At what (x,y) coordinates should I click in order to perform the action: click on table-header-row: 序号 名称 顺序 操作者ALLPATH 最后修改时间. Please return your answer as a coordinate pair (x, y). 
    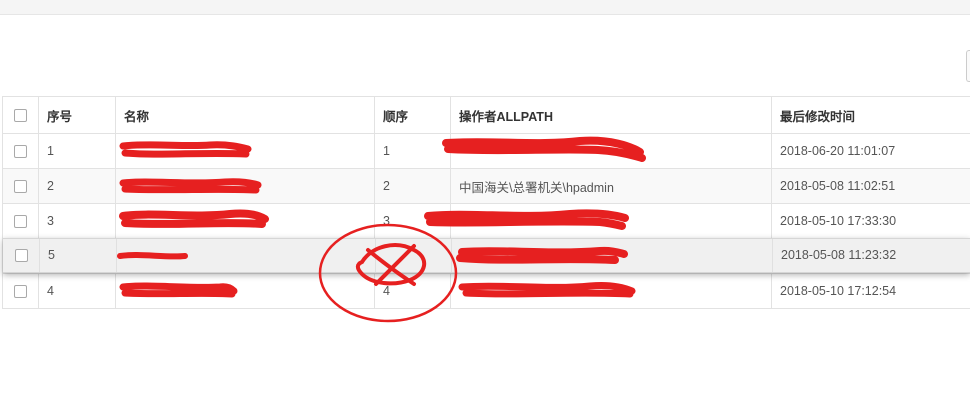
    Looking at the image, I should click on (486, 115).